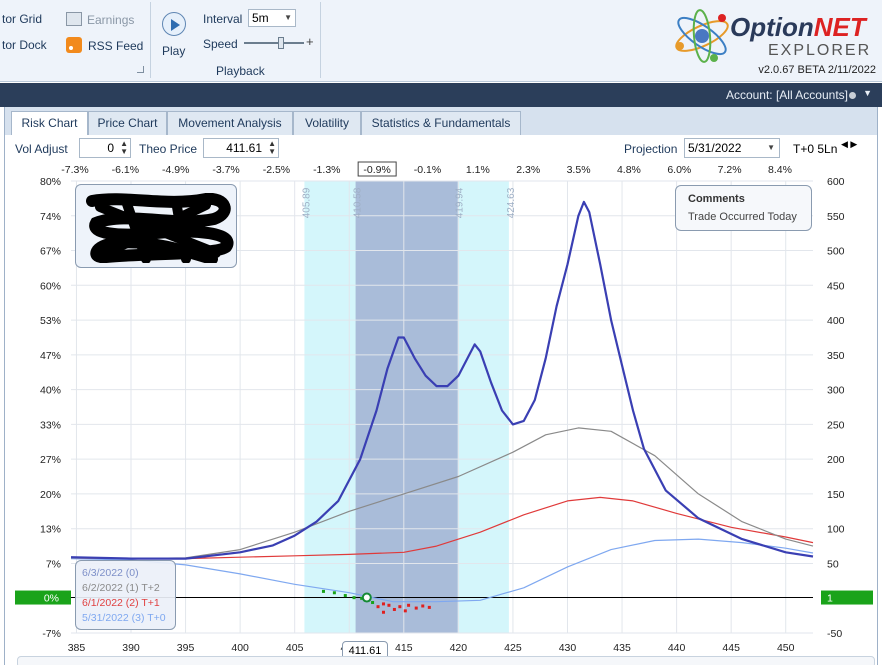  I want to click on y-tick-label-left: 7%, so click(53, 564).